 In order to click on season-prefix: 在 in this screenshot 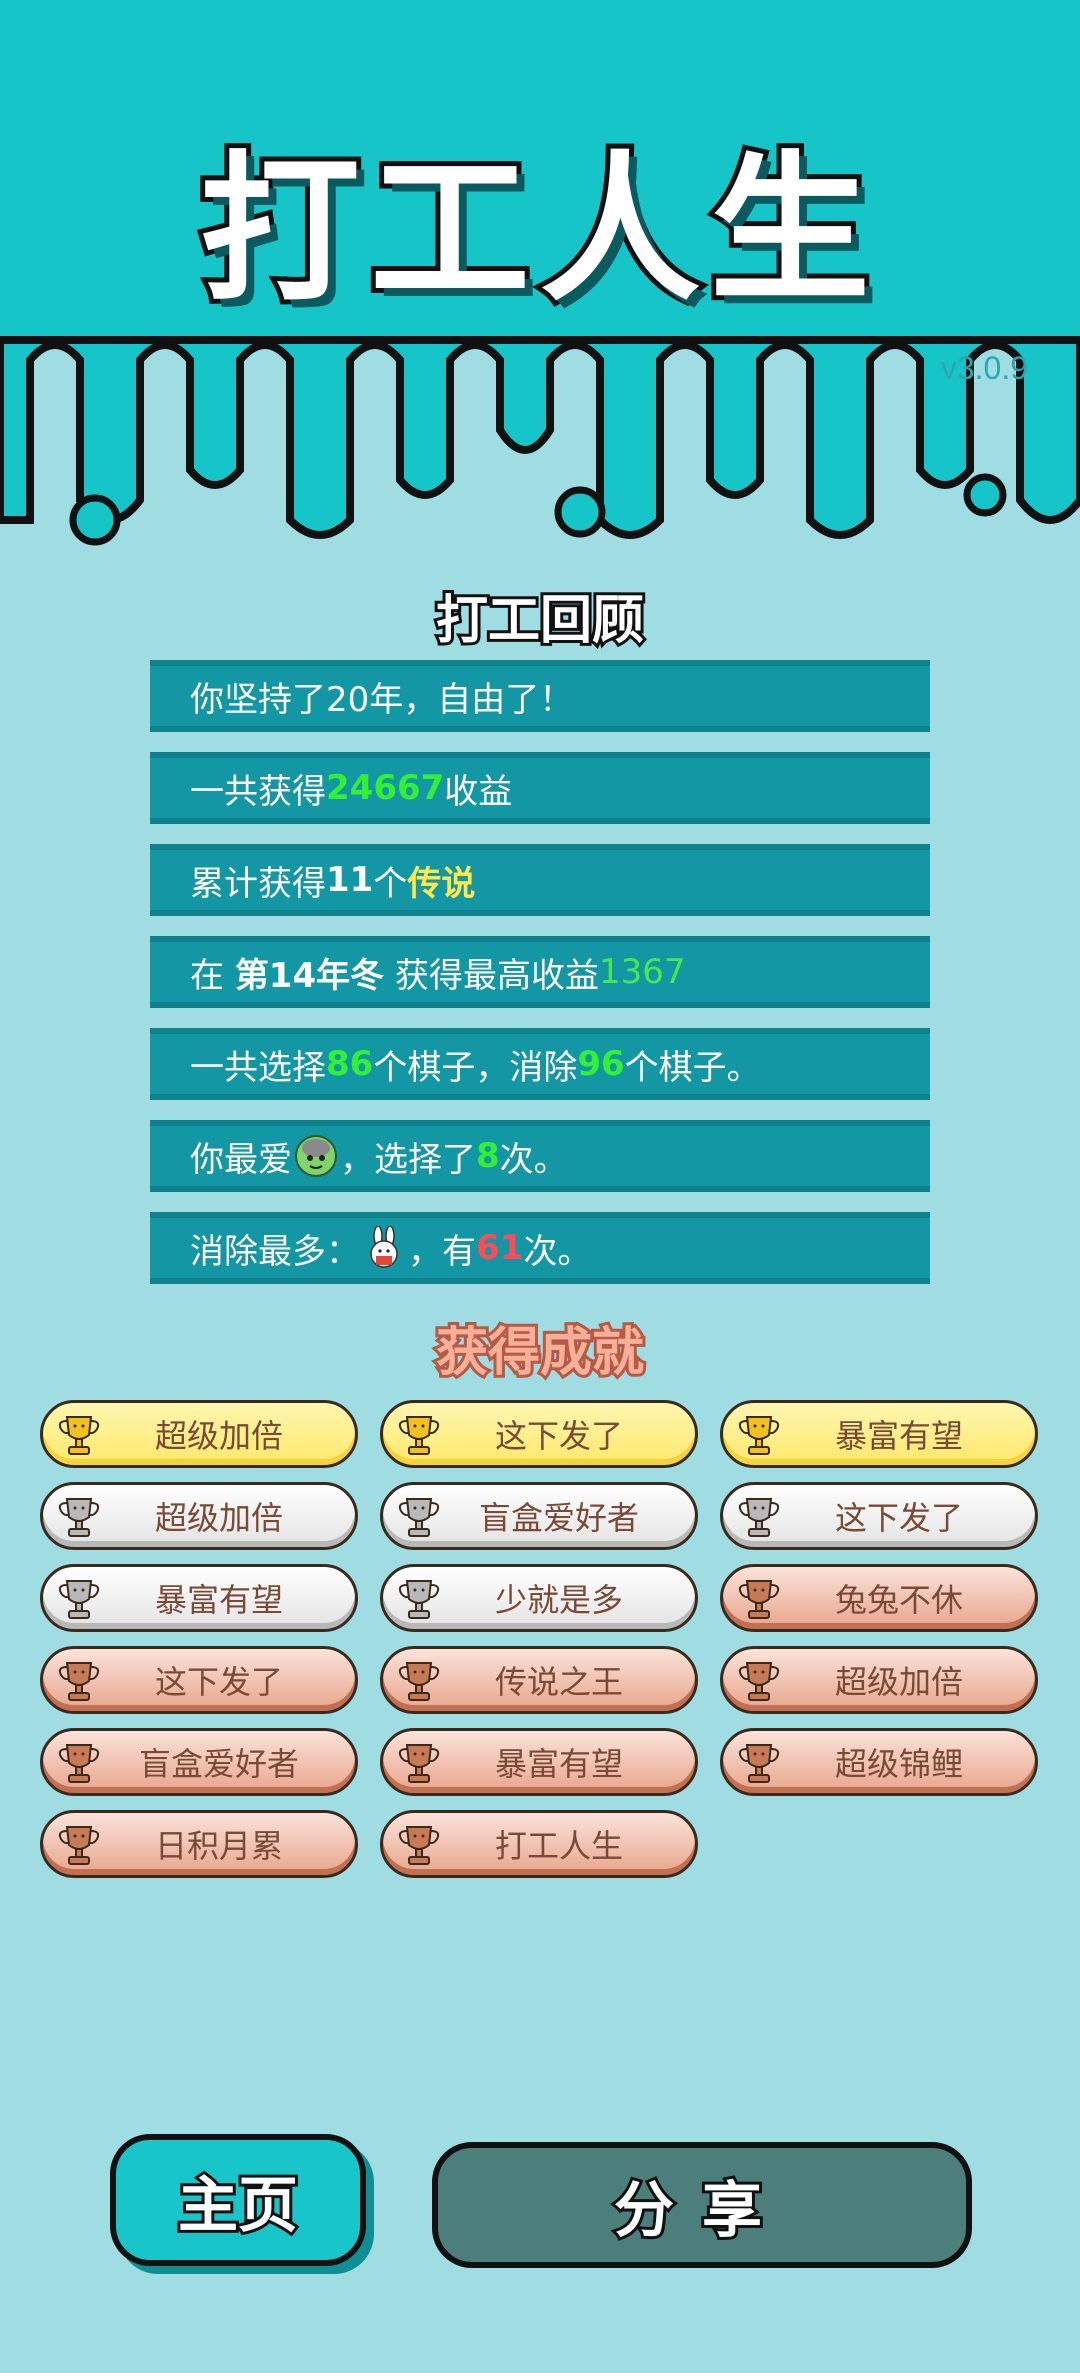, I will do `click(207, 975)`.